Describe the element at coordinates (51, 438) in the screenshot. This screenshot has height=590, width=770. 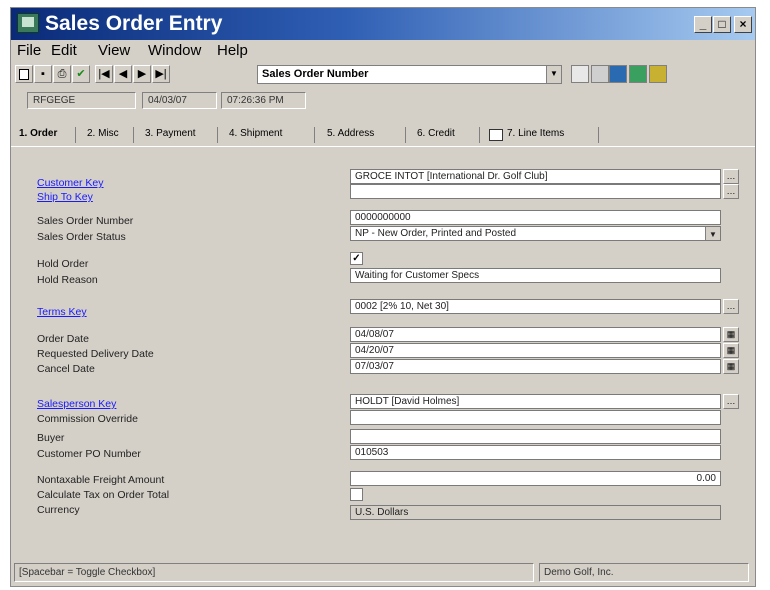
I see `buyer-label: Buyer` at that location.